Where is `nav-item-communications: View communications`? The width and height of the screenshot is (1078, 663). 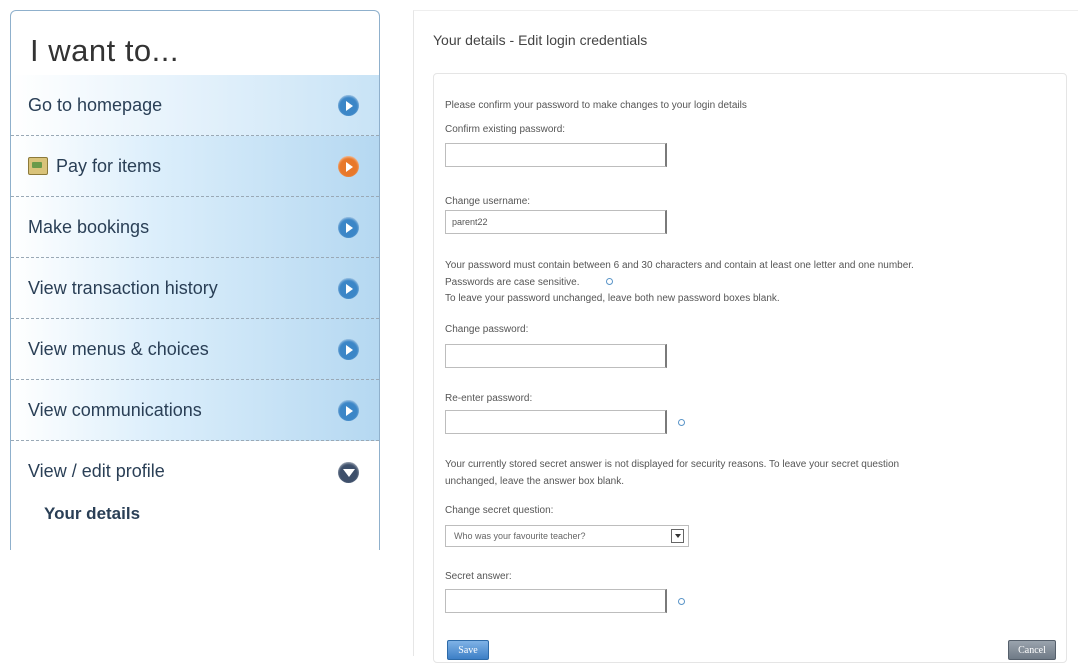 nav-item-communications: View communications is located at coordinates (195, 410).